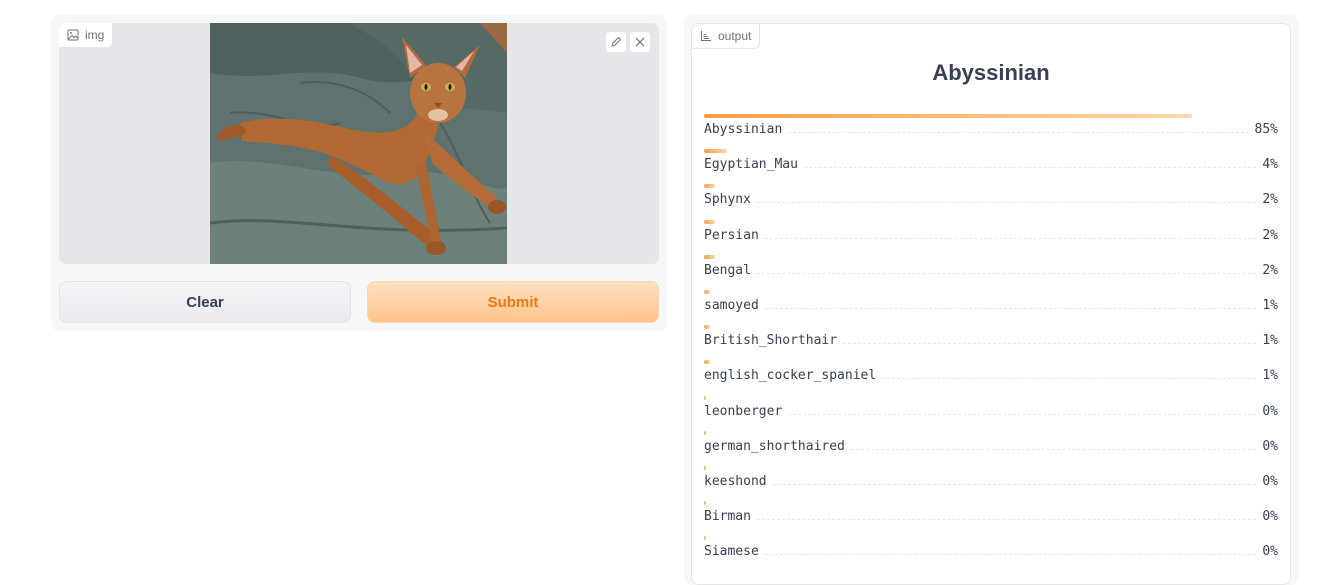  I want to click on confidence-line: Egyptian_Mau 4%, so click(991, 164).